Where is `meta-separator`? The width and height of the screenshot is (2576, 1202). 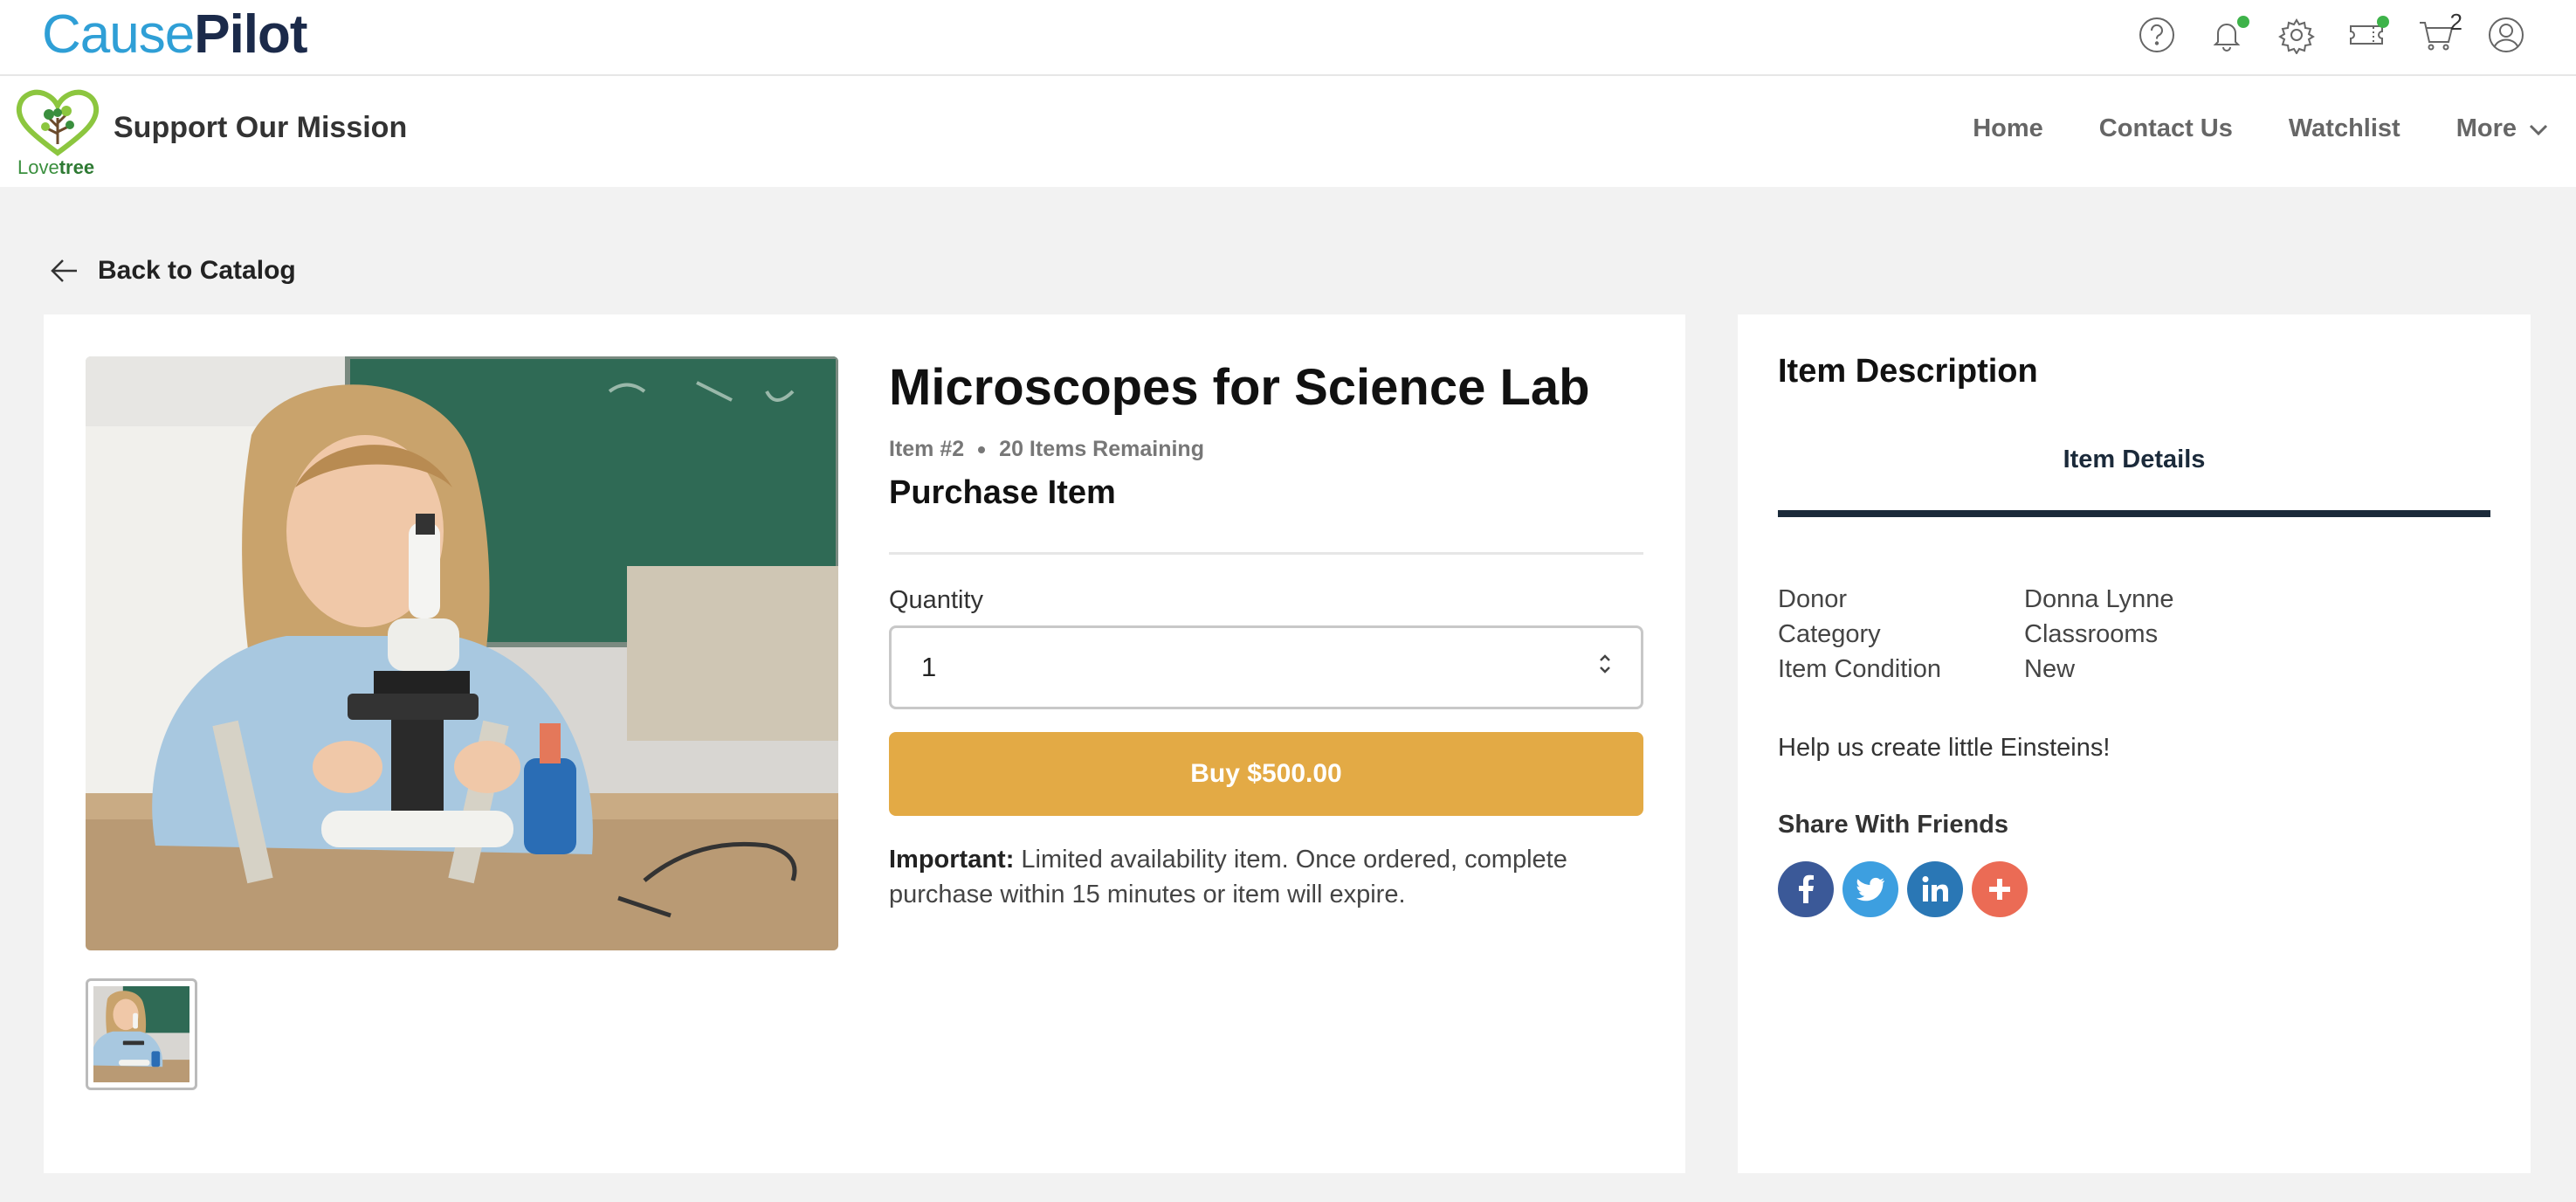 meta-separator is located at coordinates (982, 450).